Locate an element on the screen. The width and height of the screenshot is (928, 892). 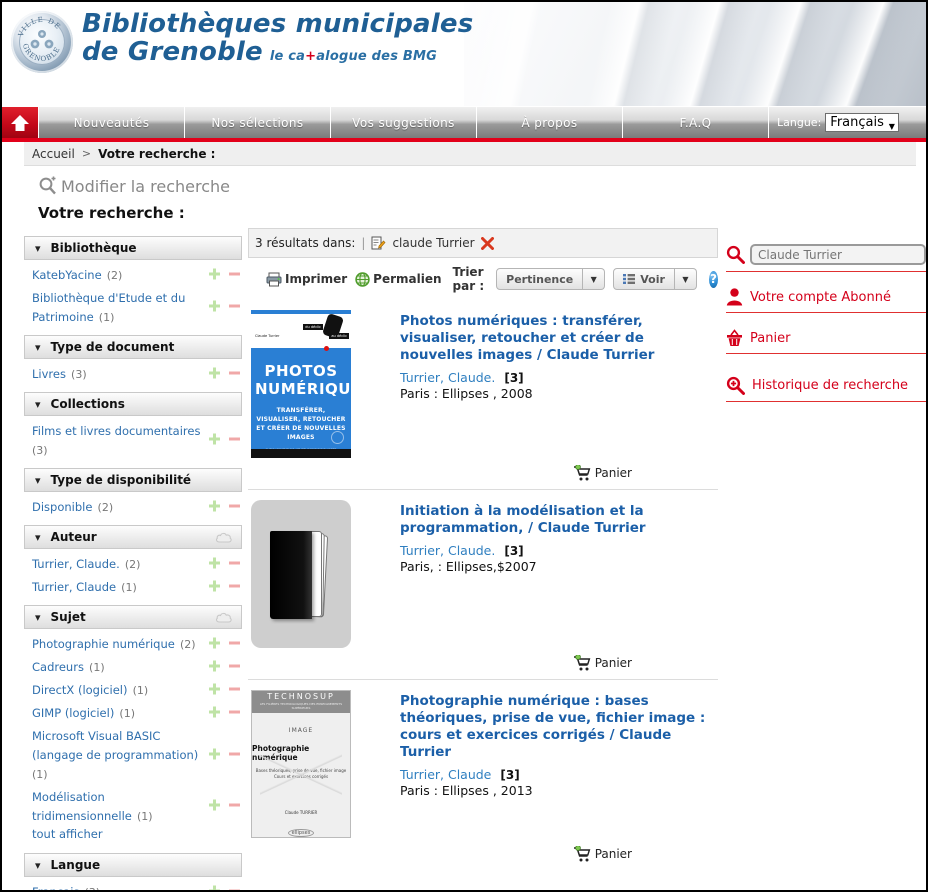
facet-item-label: Livres is located at coordinates (49, 374).